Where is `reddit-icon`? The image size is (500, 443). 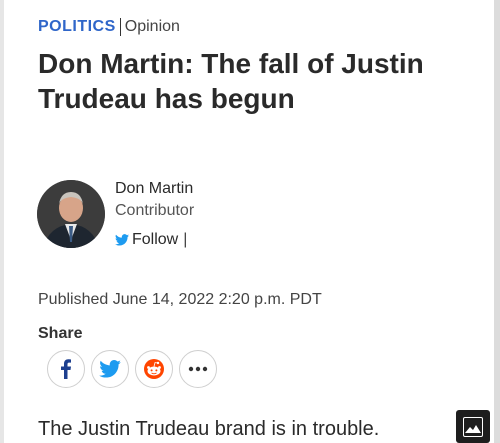 reddit-icon is located at coordinates (154, 369).